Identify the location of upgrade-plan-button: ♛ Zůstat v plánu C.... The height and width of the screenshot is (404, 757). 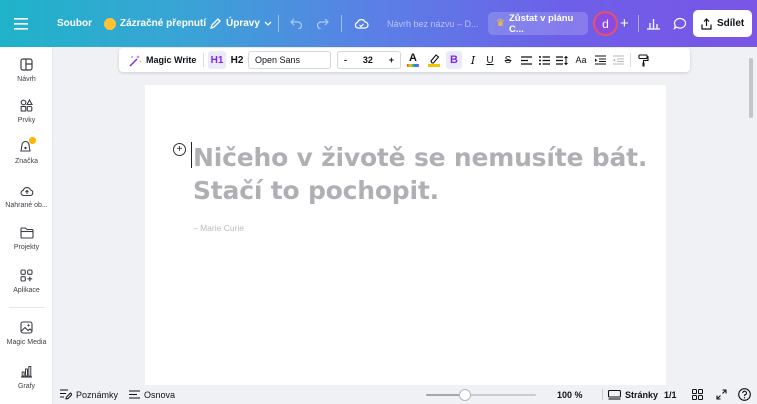
(538, 23).